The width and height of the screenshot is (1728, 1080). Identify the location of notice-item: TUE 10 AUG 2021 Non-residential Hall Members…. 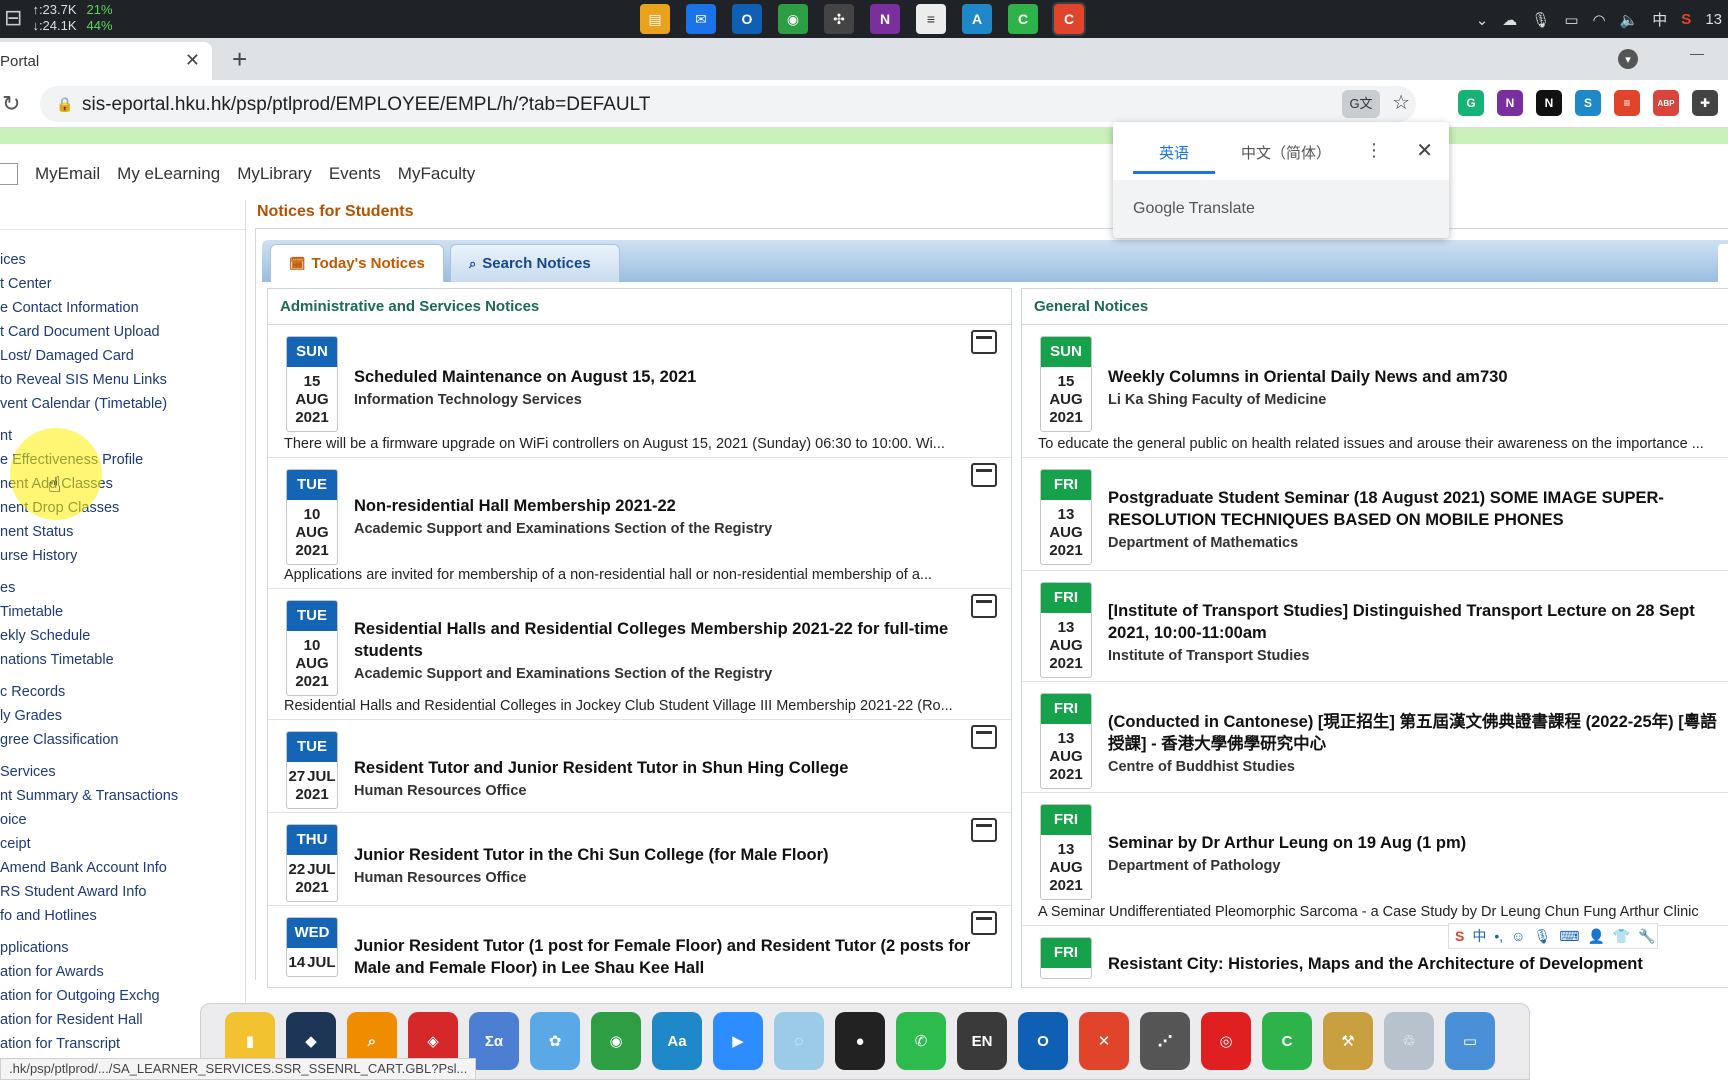
(639, 524).